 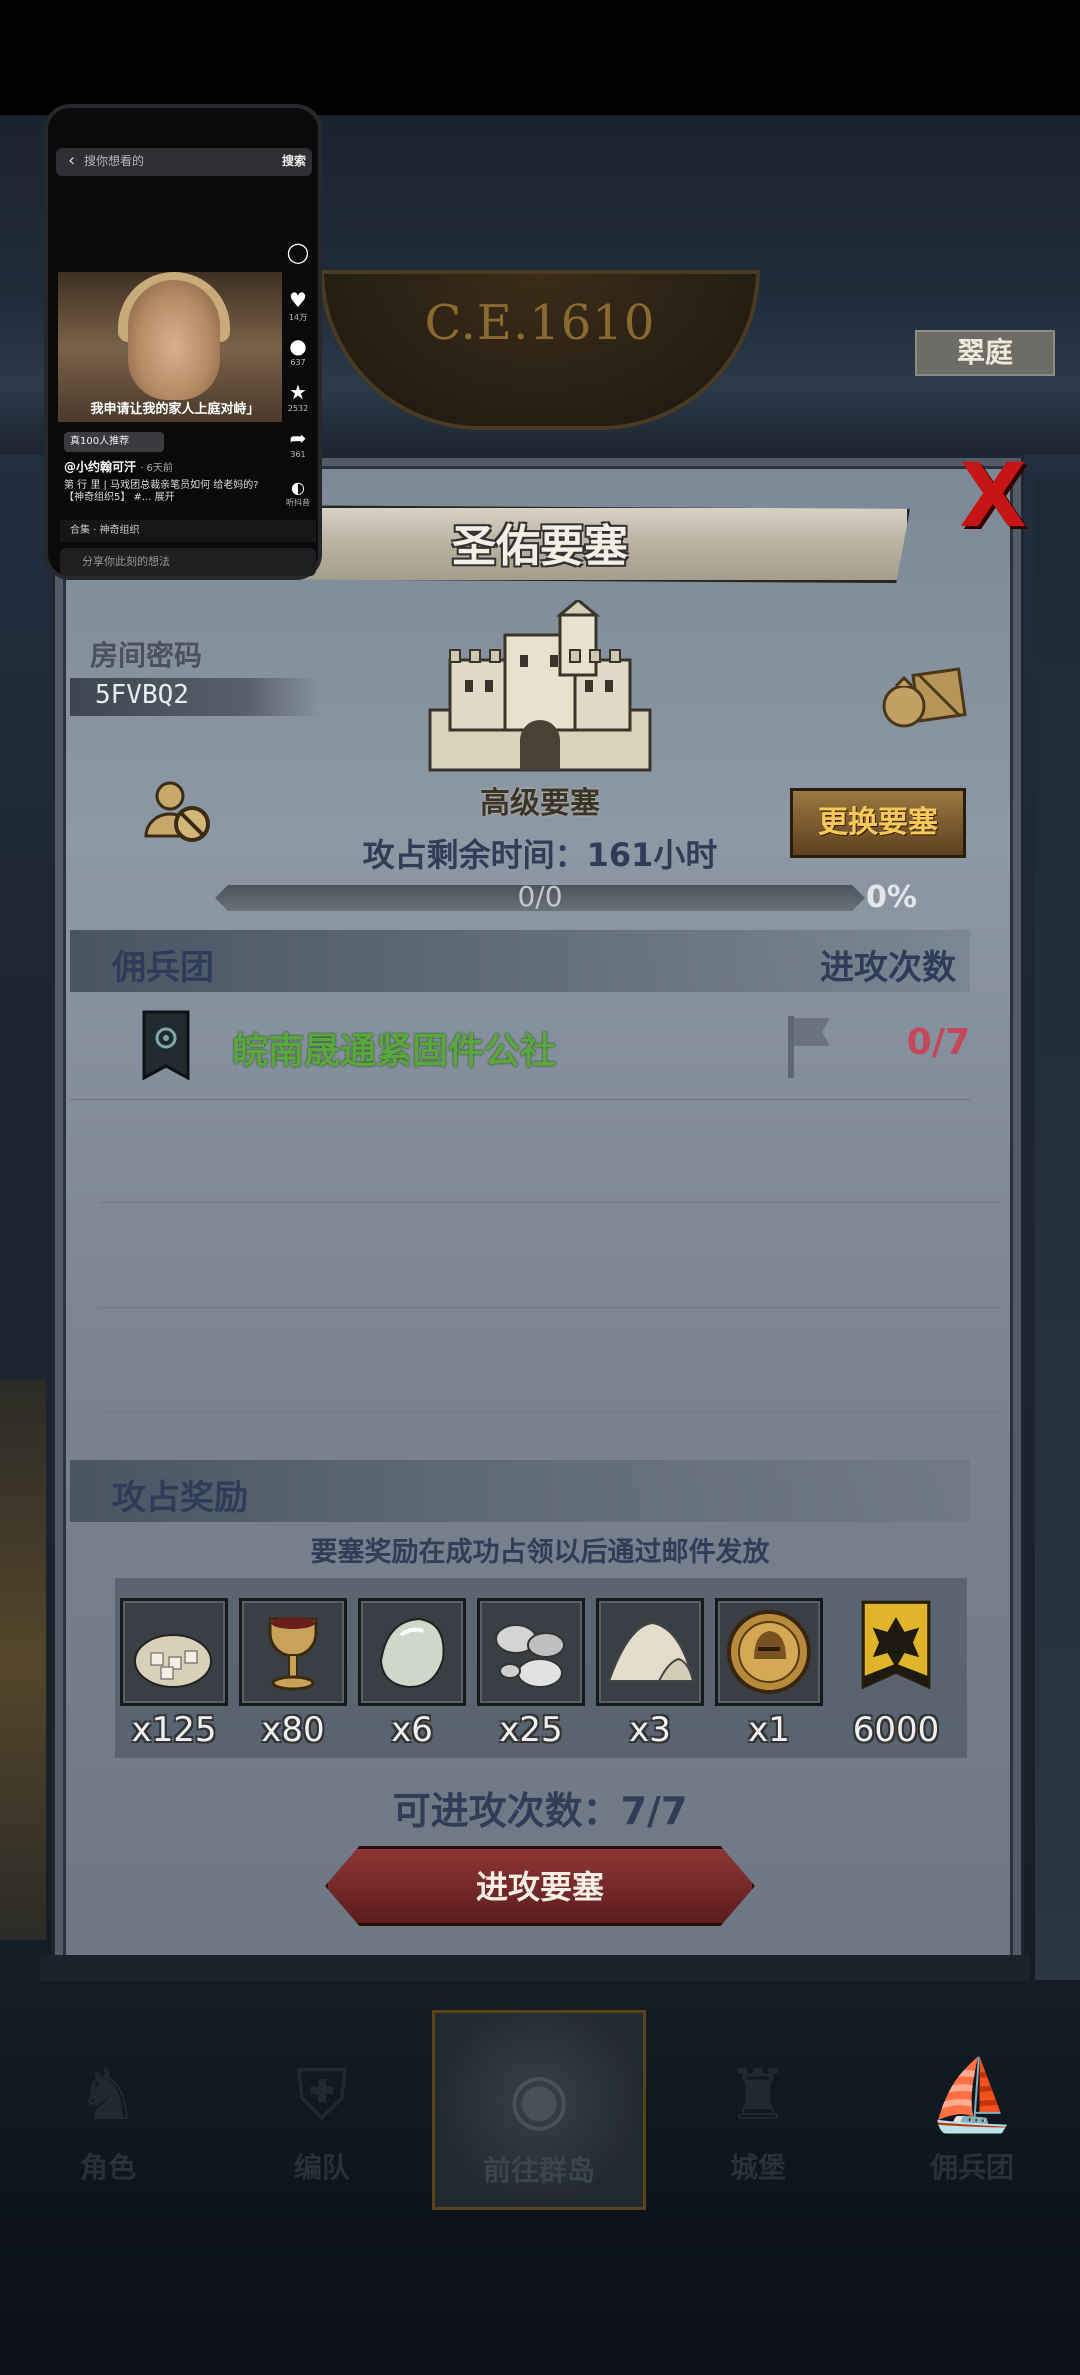 What do you see at coordinates (896, 1730) in the screenshot?
I see `reward-count: 6000` at bounding box center [896, 1730].